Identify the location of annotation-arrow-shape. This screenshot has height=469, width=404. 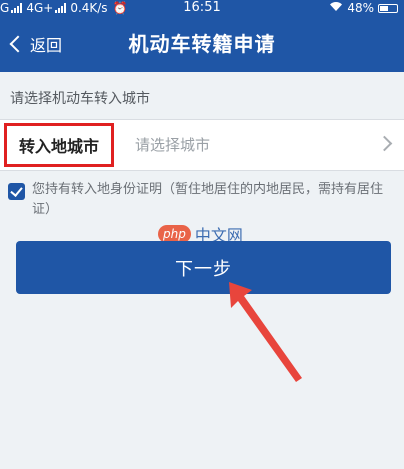
(265, 332).